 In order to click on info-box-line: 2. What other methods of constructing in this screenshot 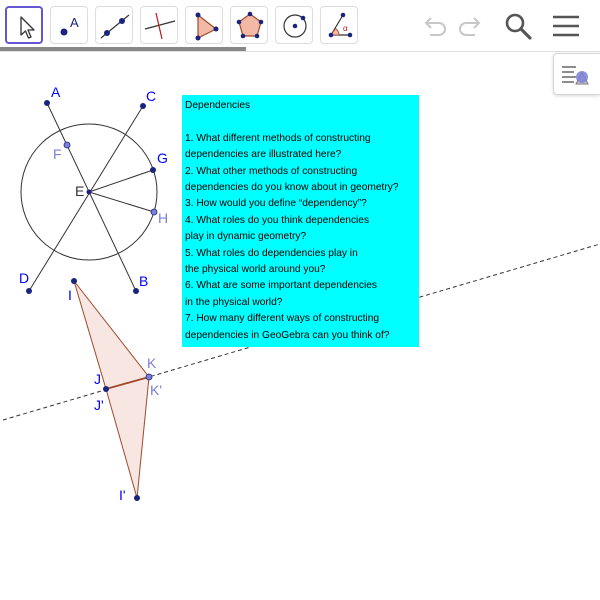, I will do `click(271, 171)`.